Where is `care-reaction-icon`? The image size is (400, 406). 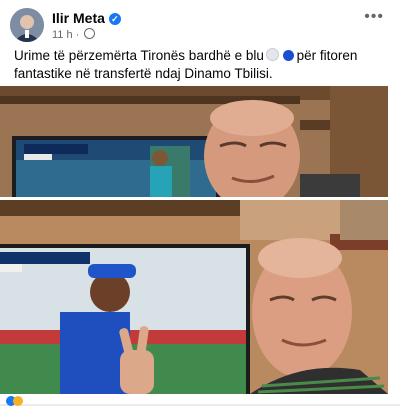 care-reaction-icon is located at coordinates (18, 401).